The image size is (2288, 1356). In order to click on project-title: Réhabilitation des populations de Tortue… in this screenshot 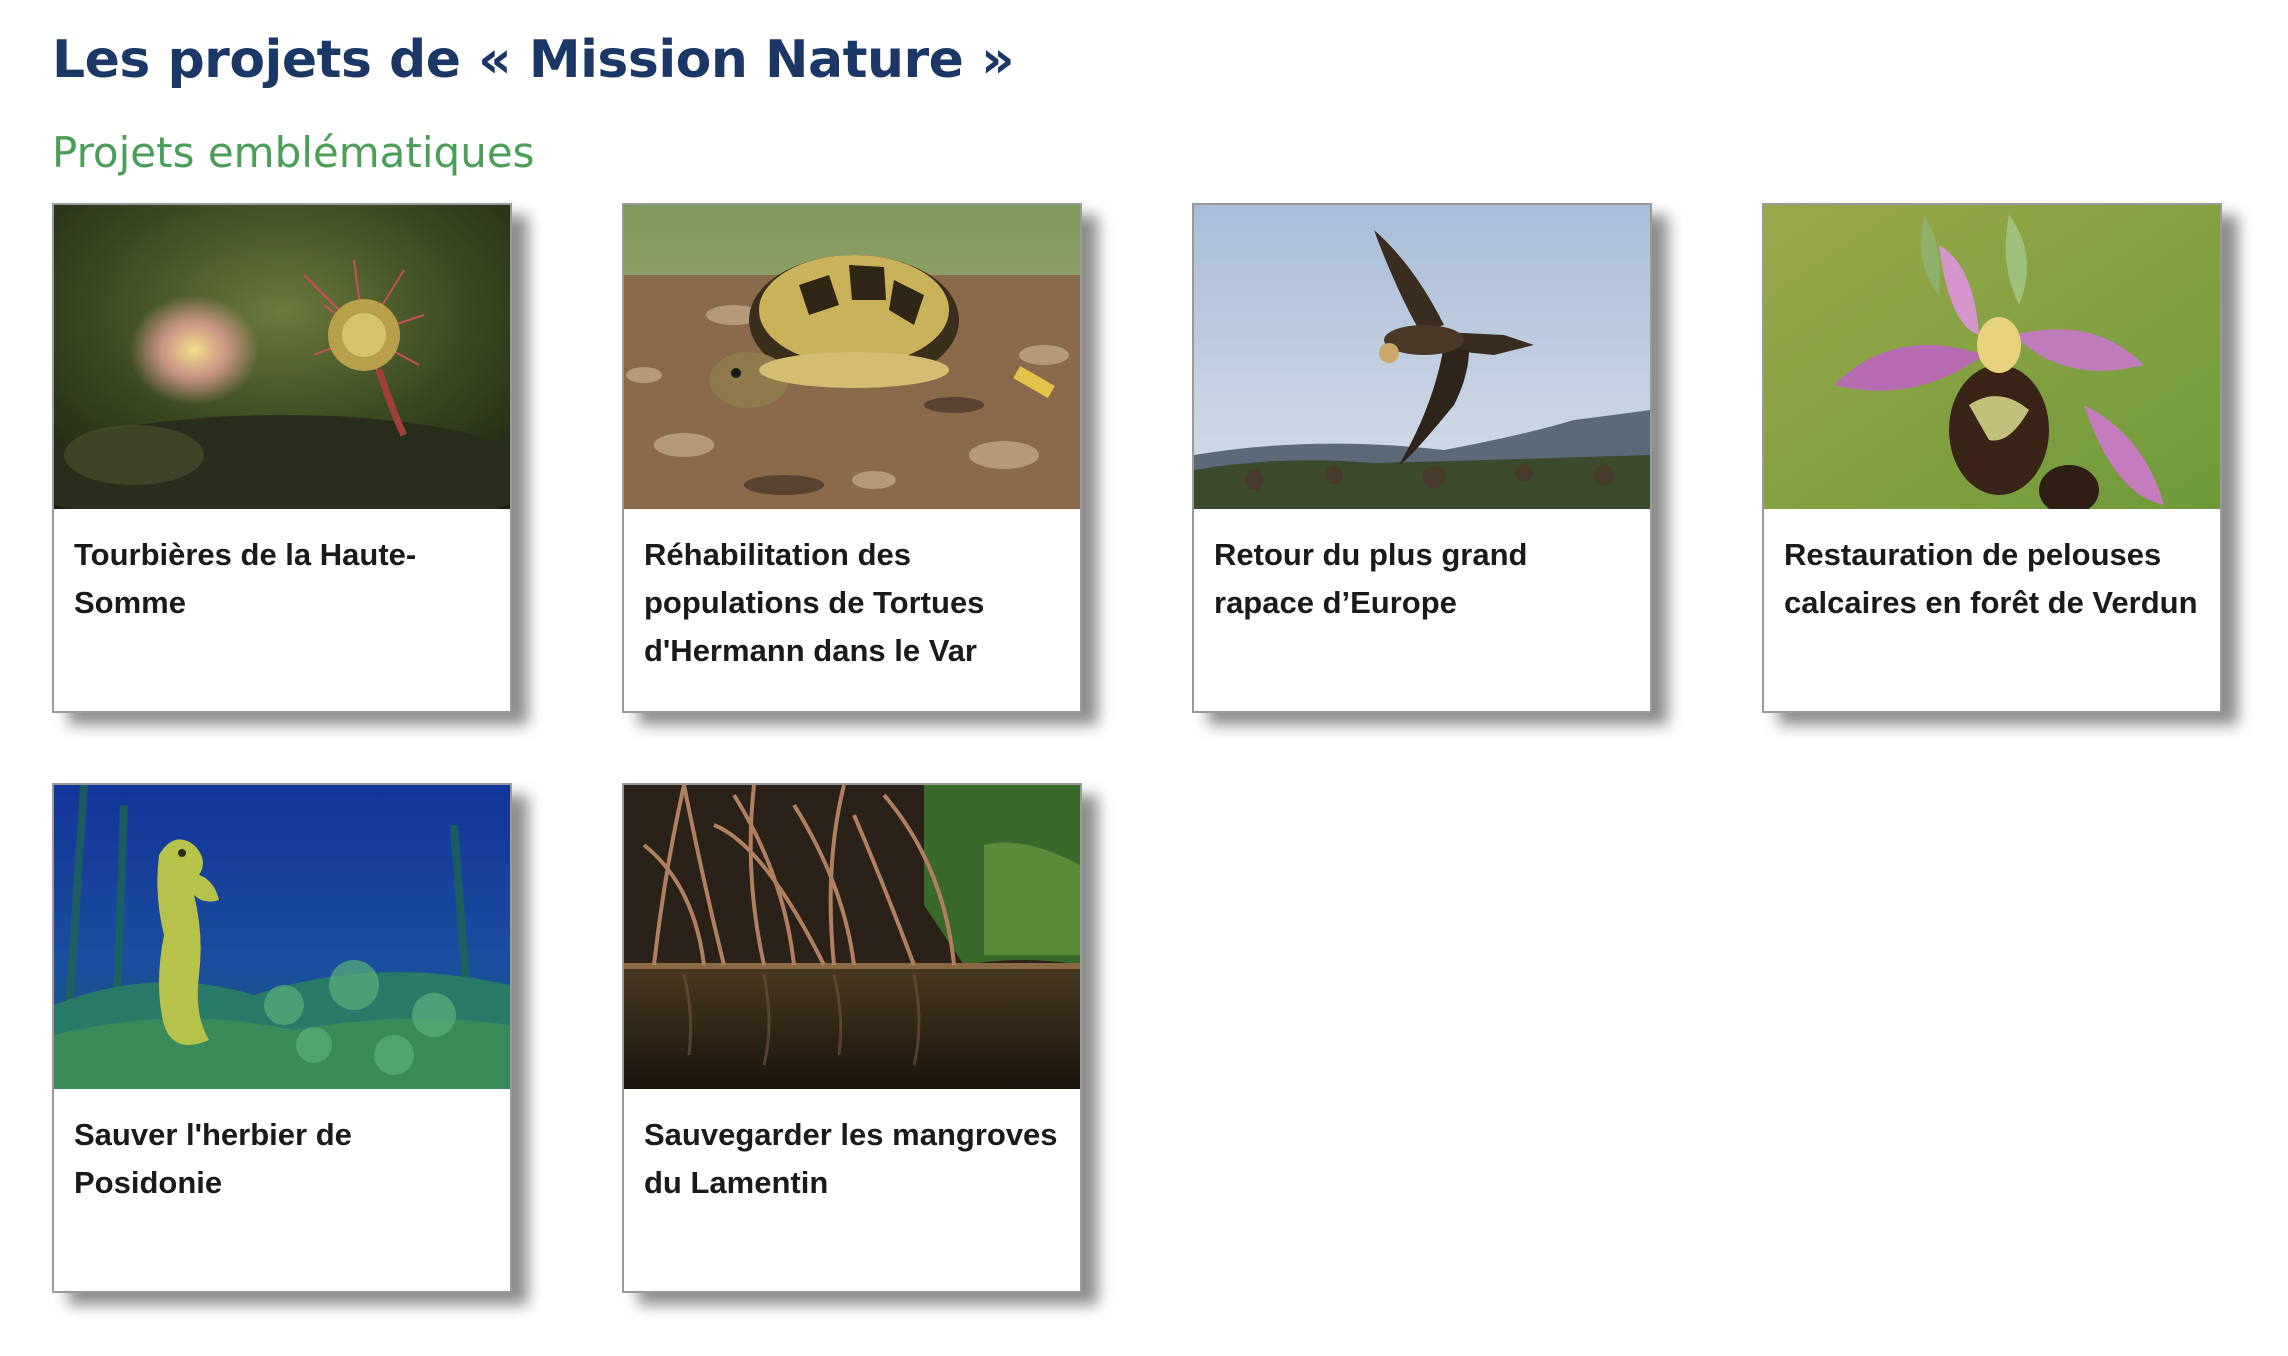, I will do `click(814, 602)`.